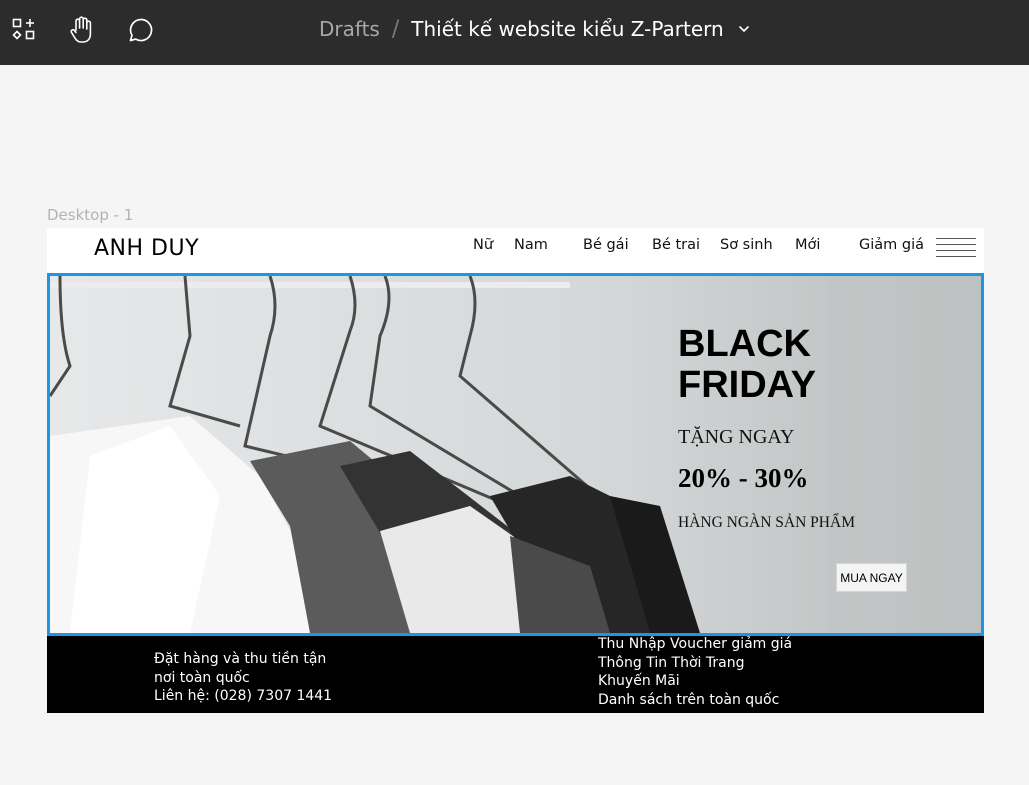 The height and width of the screenshot is (785, 1029). I want to click on nav-item-be-trai: Bé trai, so click(676, 245).